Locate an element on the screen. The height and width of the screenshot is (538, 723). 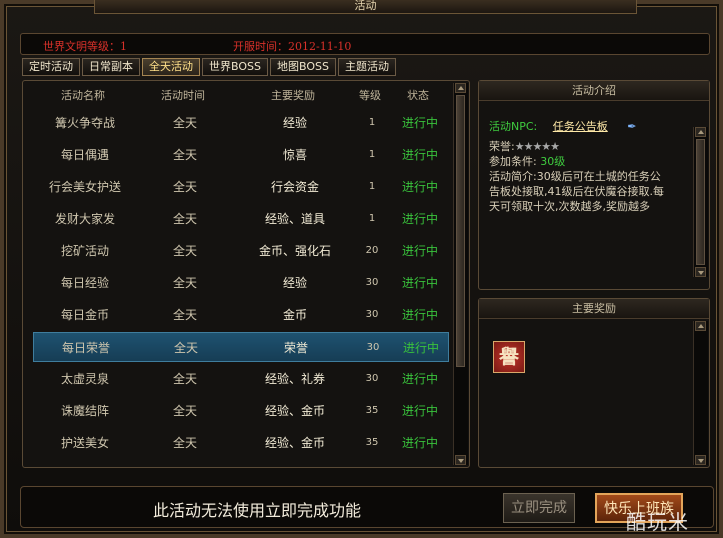
header-status: 状态 is located at coordinates (418, 95).